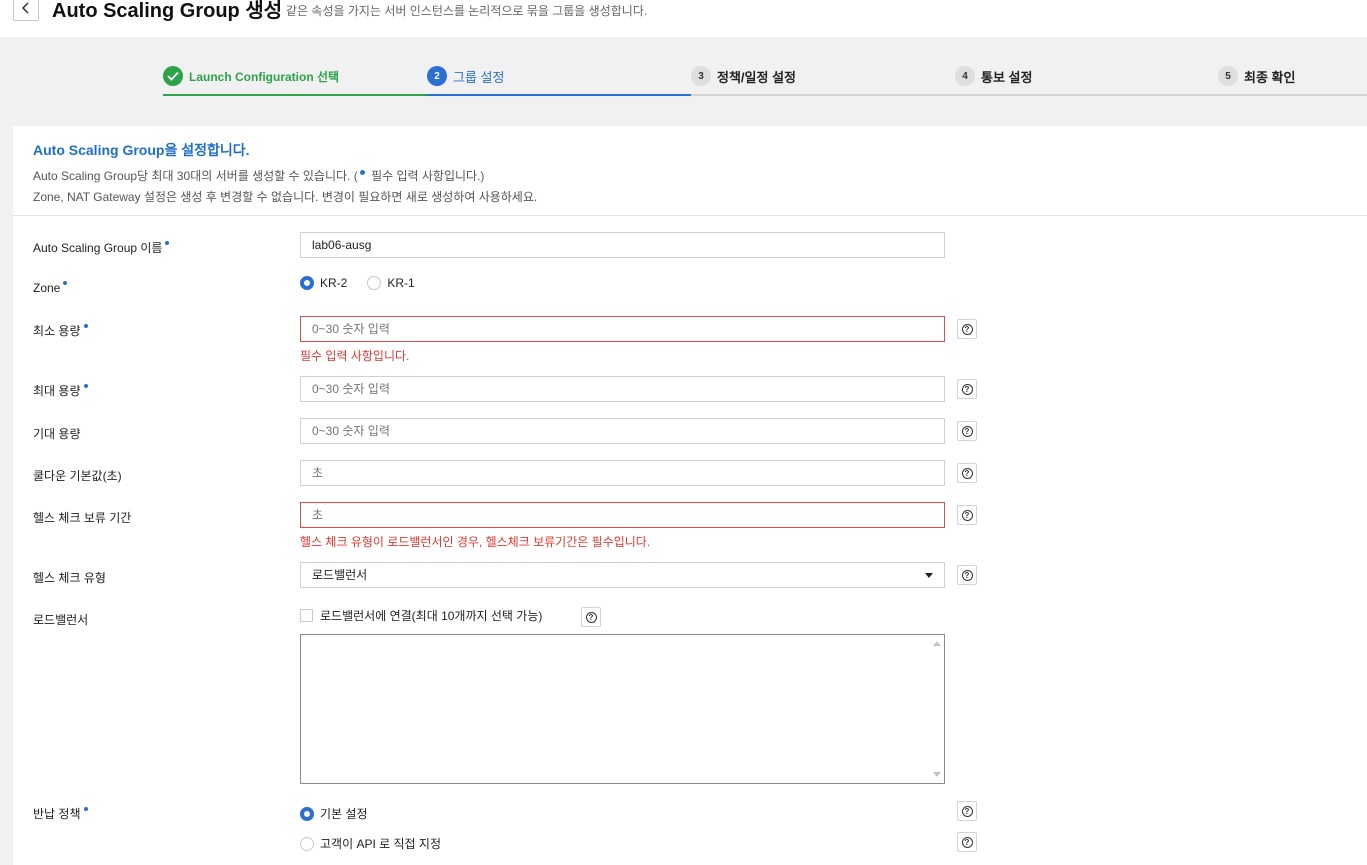 This screenshot has width=1367, height=865. I want to click on zone-radio-kr1: KR-1, so click(391, 283).